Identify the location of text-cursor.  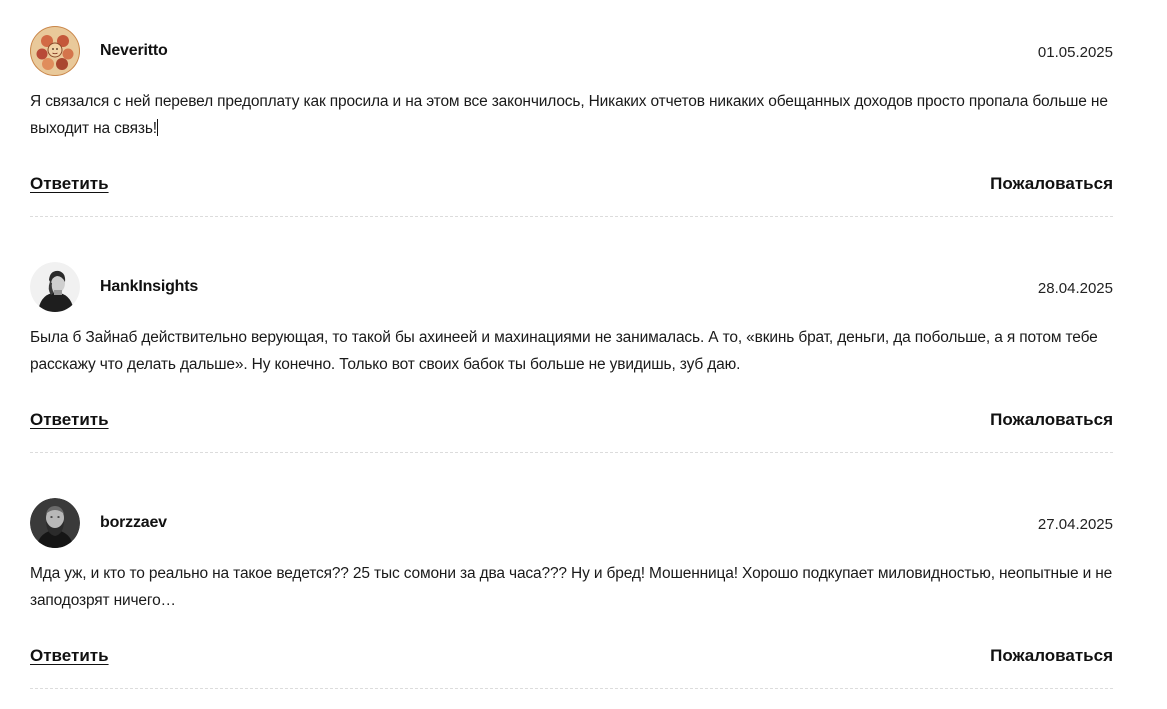
(157, 127).